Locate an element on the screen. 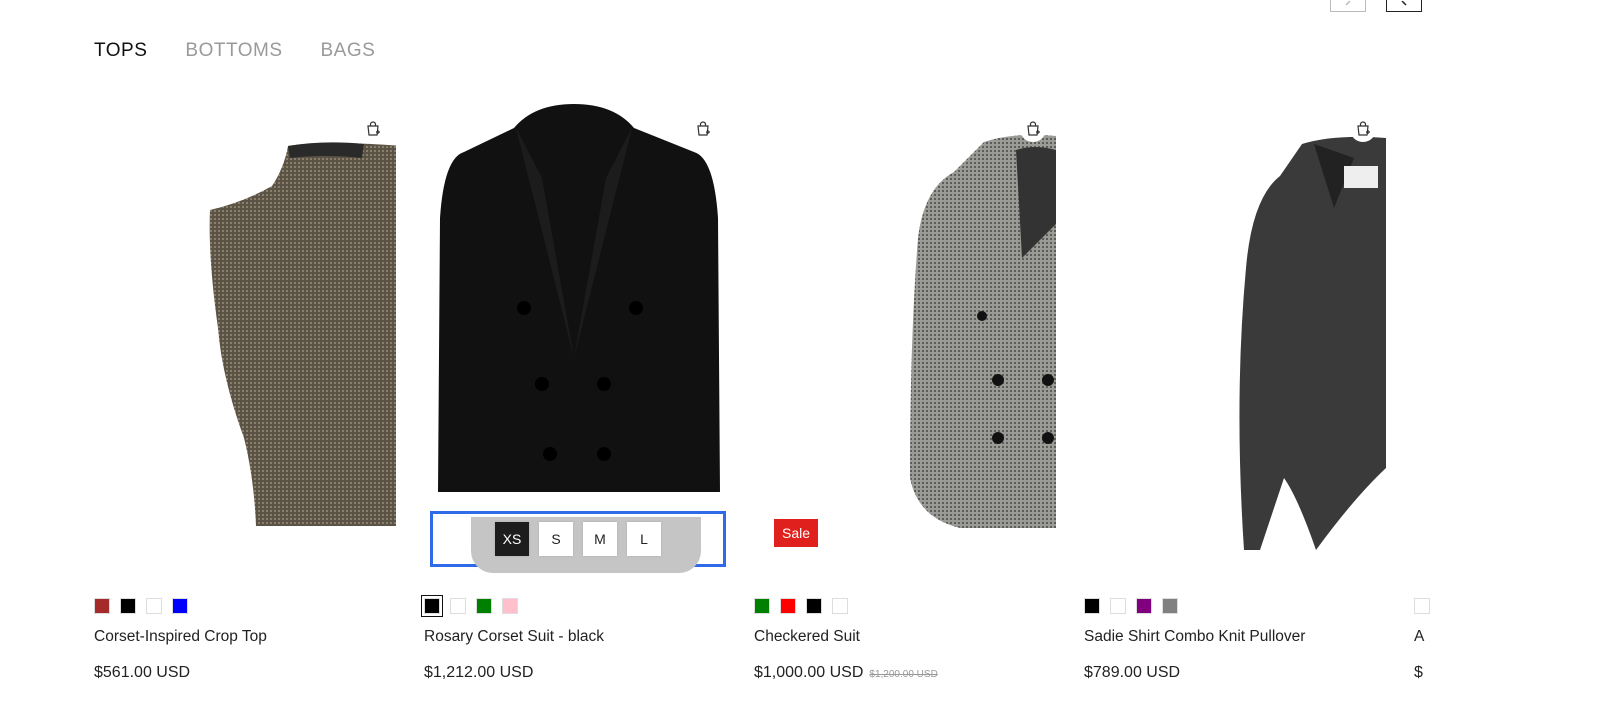  product-price: $1,000.00 USD $1,200.00 USD is located at coordinates (846, 673).